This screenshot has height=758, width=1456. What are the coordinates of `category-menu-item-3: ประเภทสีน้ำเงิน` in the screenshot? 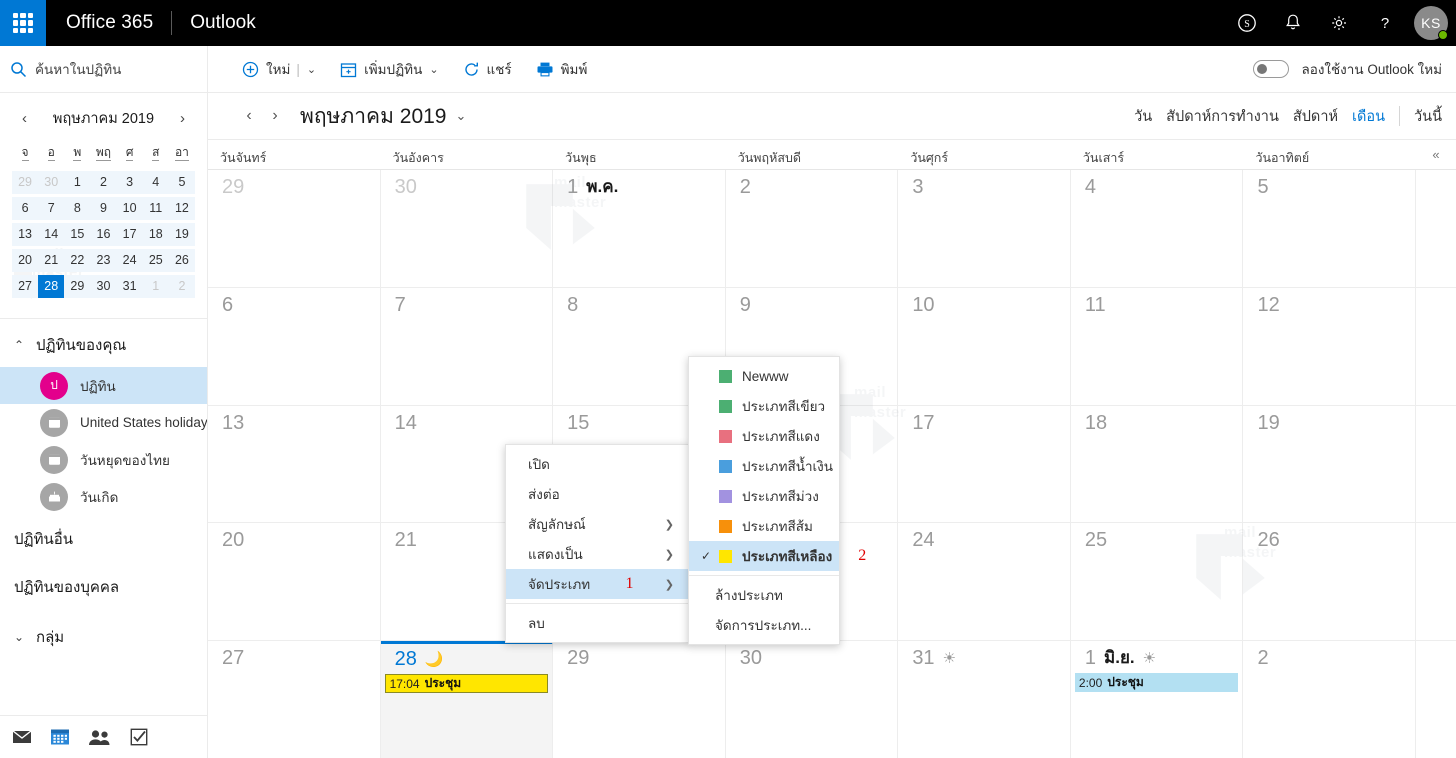 It's located at (764, 466).